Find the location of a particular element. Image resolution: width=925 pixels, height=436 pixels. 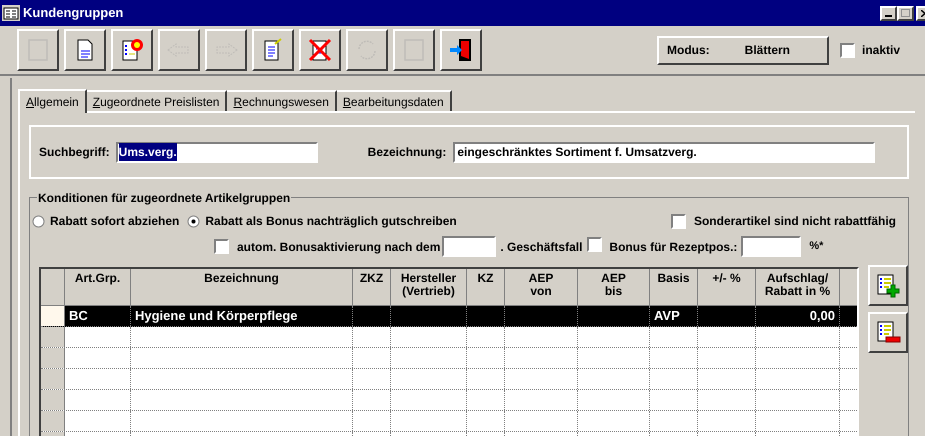

transaction-number-field is located at coordinates (469, 246).